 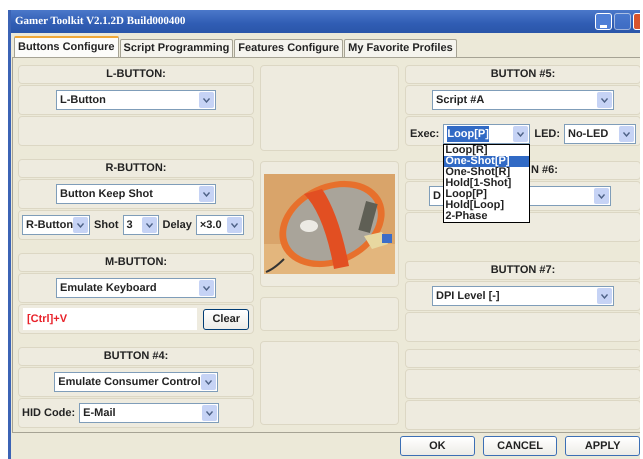 I want to click on window-title: Gamer Toolkit V2.1.2D Build000400, so click(x=100, y=22).